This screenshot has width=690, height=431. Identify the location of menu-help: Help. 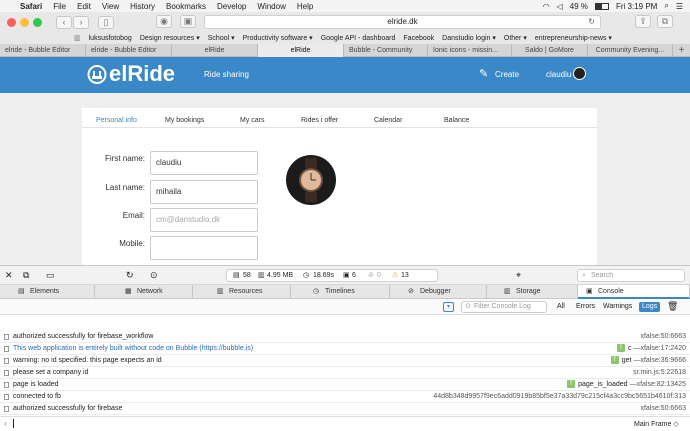
(305, 6).